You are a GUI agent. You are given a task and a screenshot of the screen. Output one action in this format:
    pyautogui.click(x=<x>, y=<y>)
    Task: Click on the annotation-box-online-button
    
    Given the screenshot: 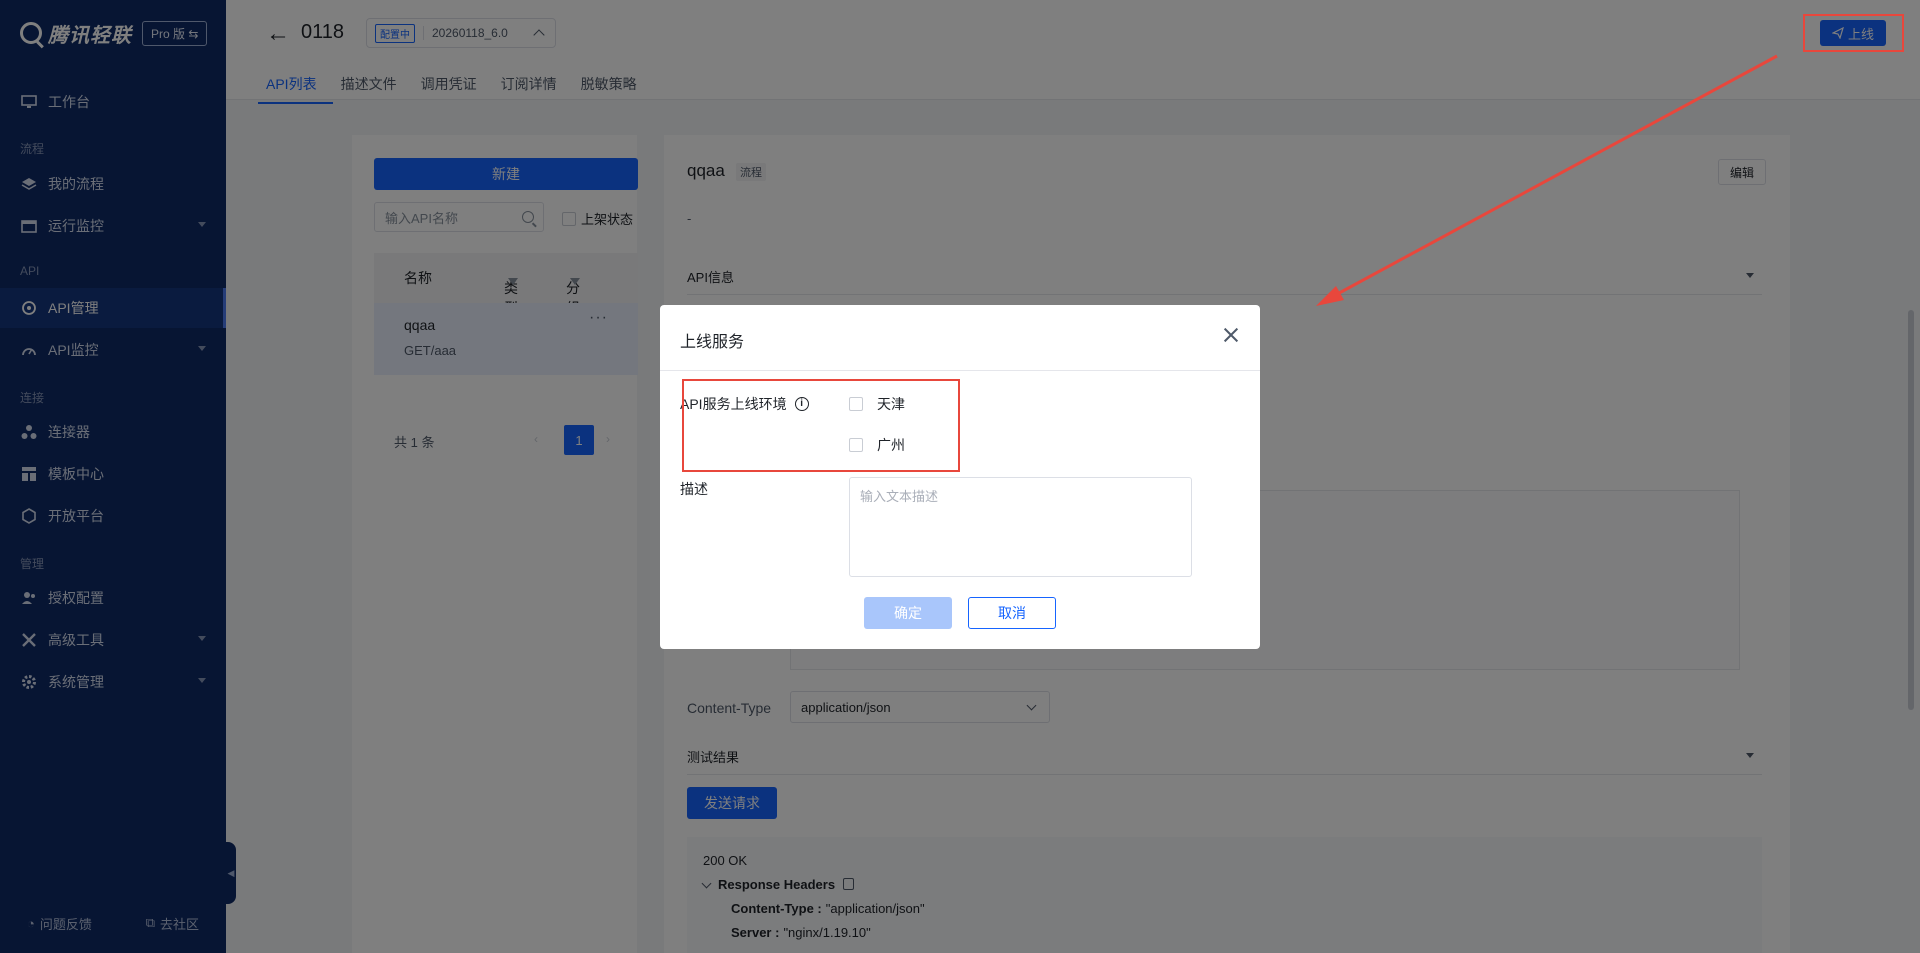 What is the action you would take?
    pyautogui.click(x=1853, y=33)
    